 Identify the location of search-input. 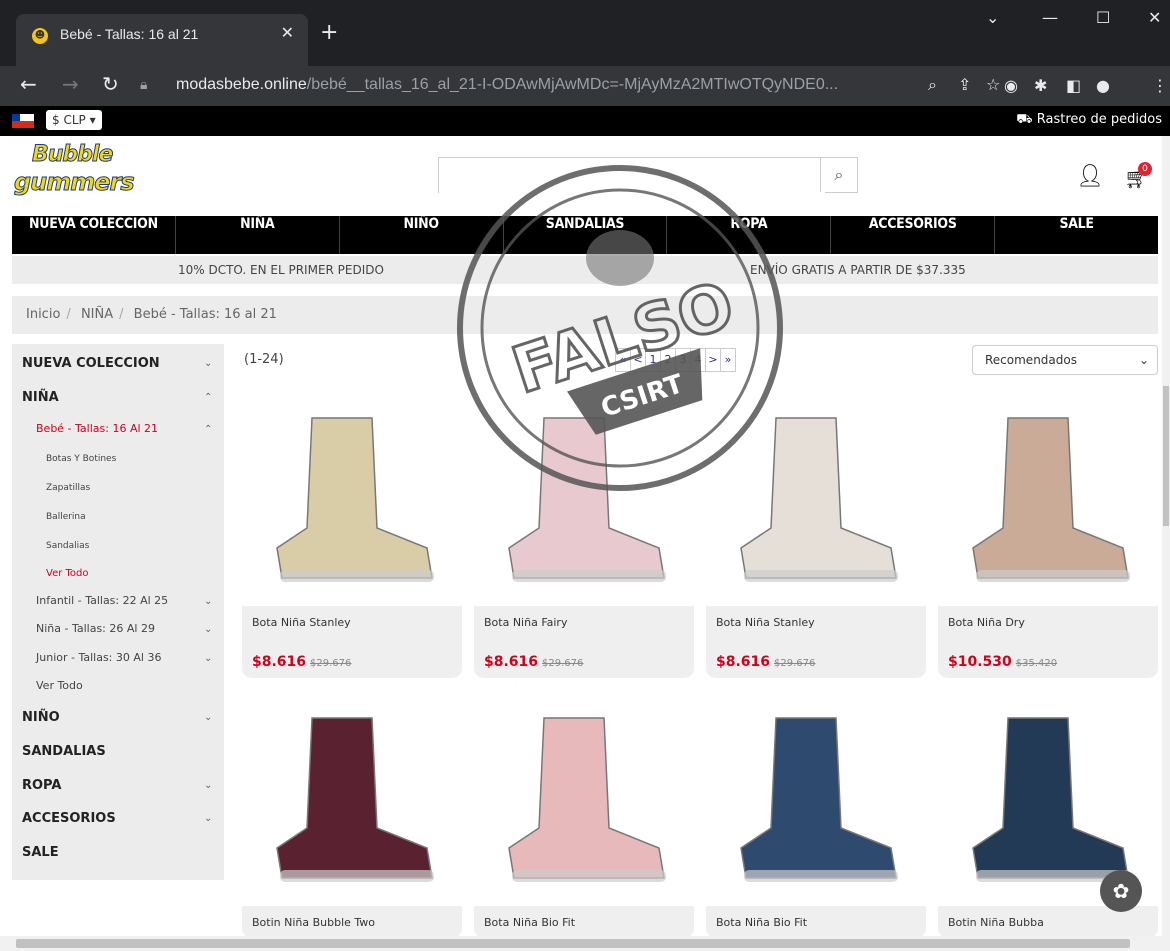
(632, 176).